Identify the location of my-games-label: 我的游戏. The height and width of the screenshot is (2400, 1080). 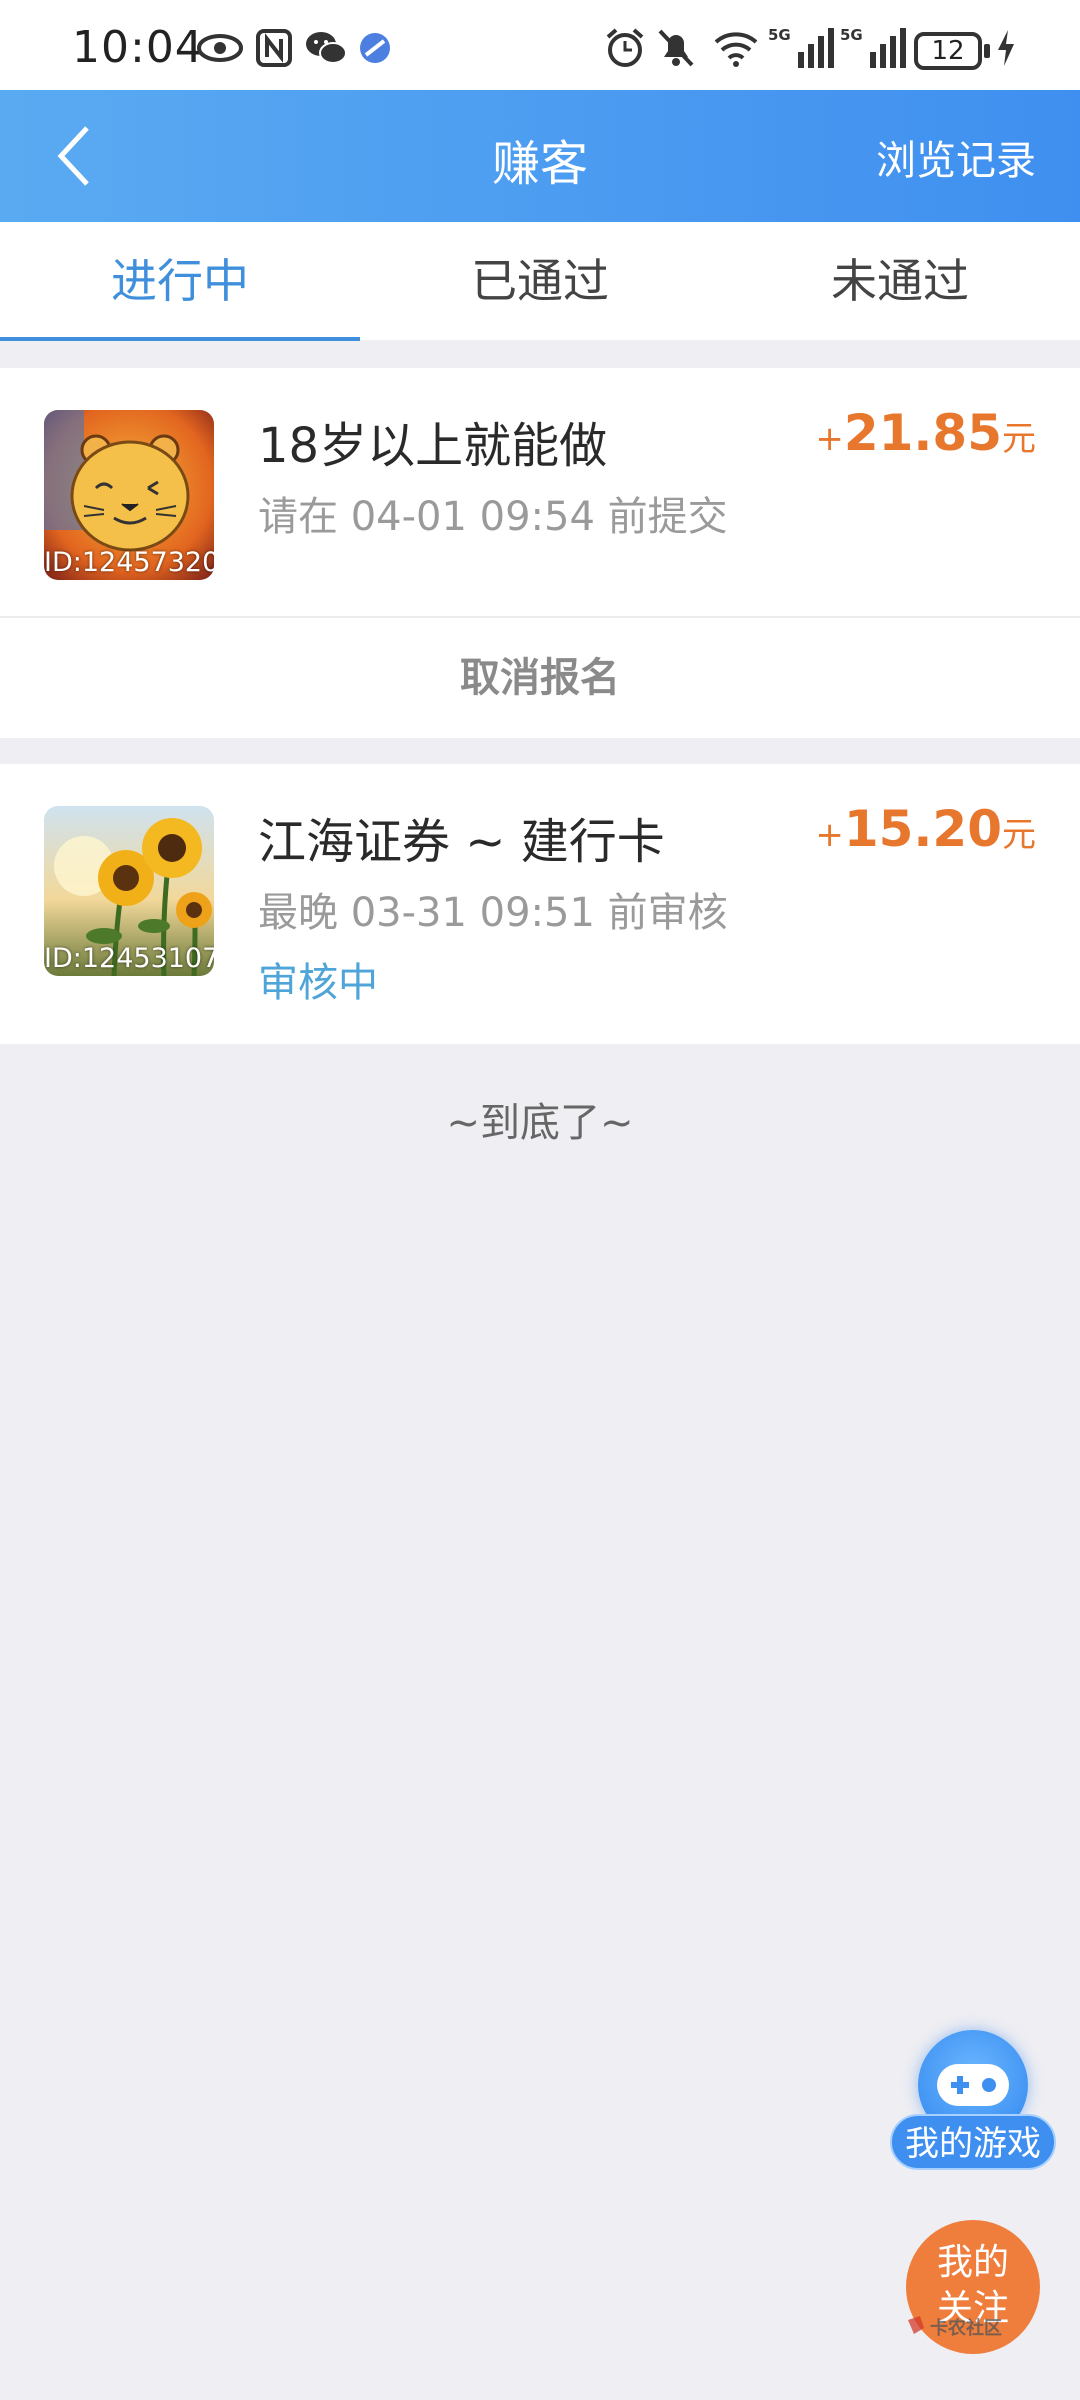
(973, 2142).